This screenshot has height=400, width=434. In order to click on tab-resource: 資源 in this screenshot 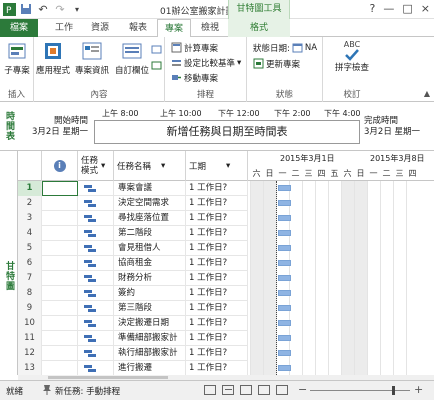, I will do `click(100, 28)`.